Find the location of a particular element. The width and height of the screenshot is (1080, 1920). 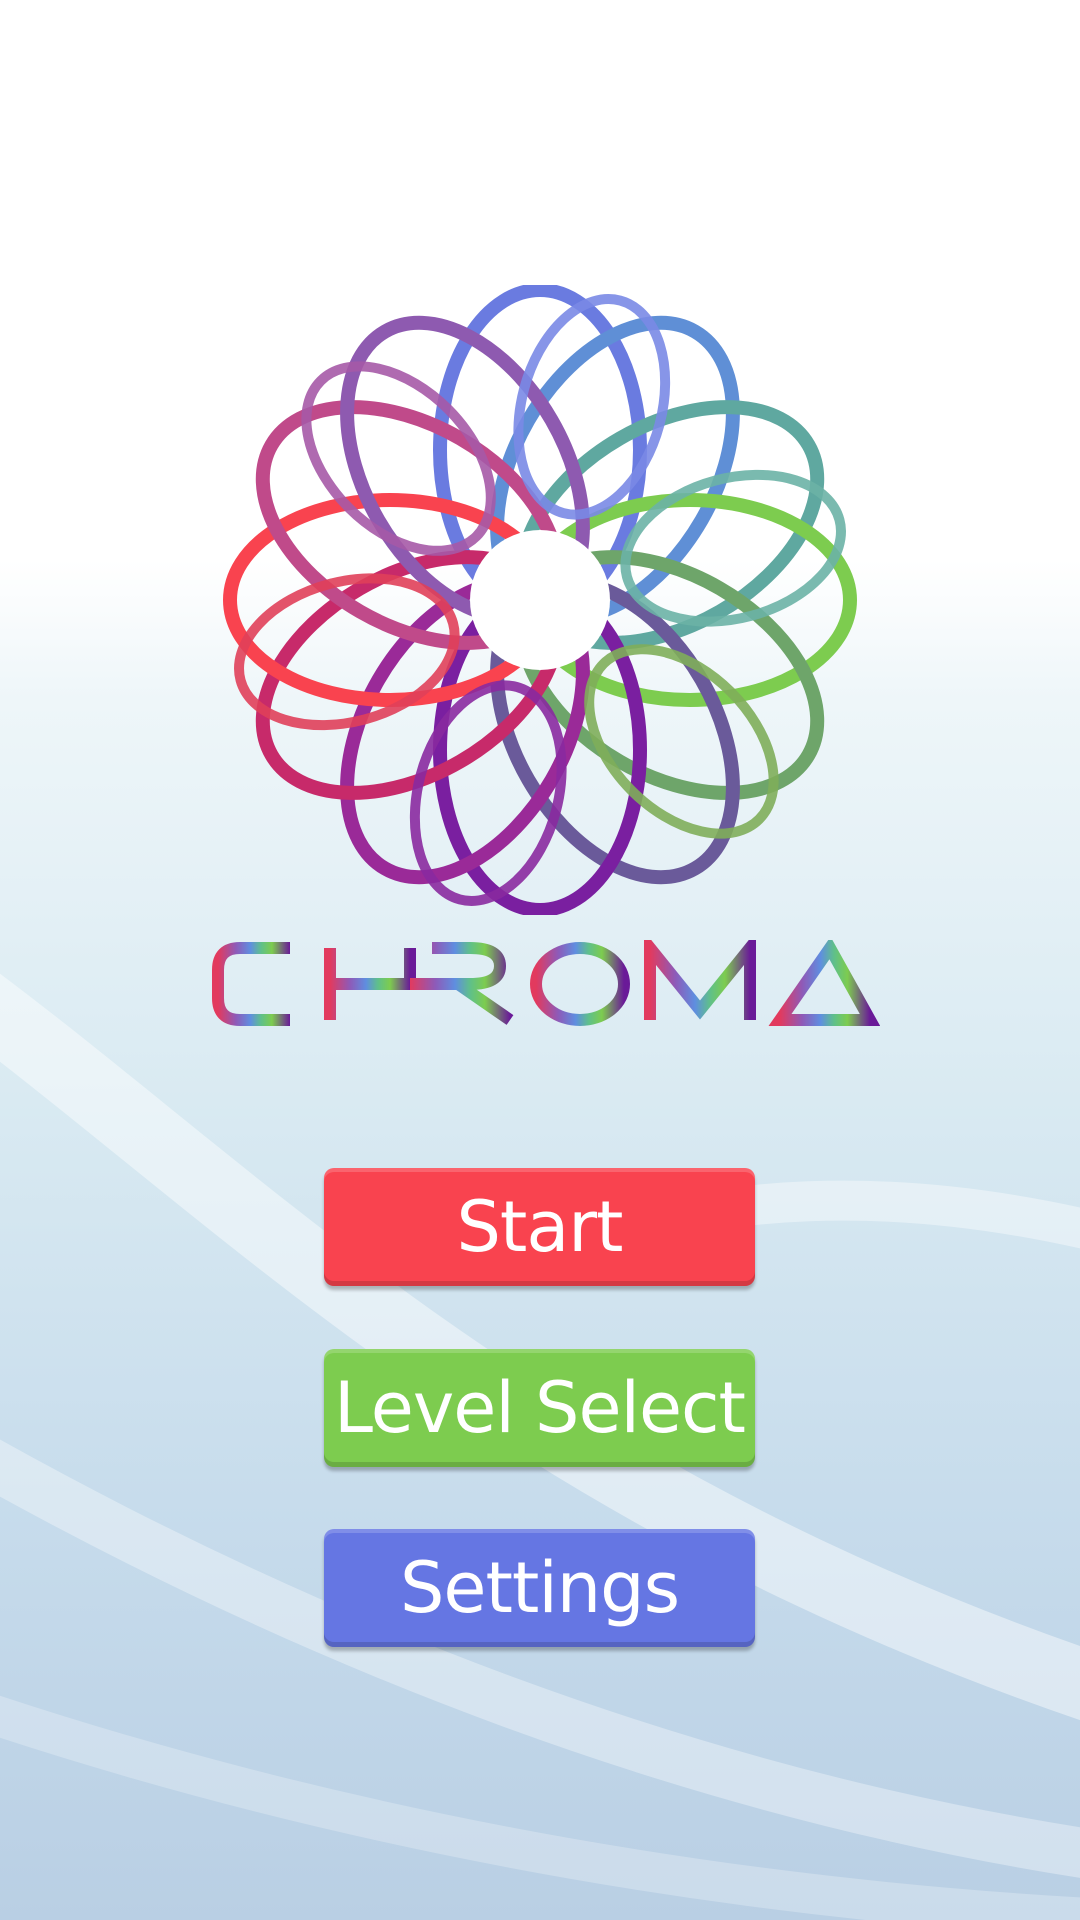

start-button-label: Start is located at coordinates (539, 1227).